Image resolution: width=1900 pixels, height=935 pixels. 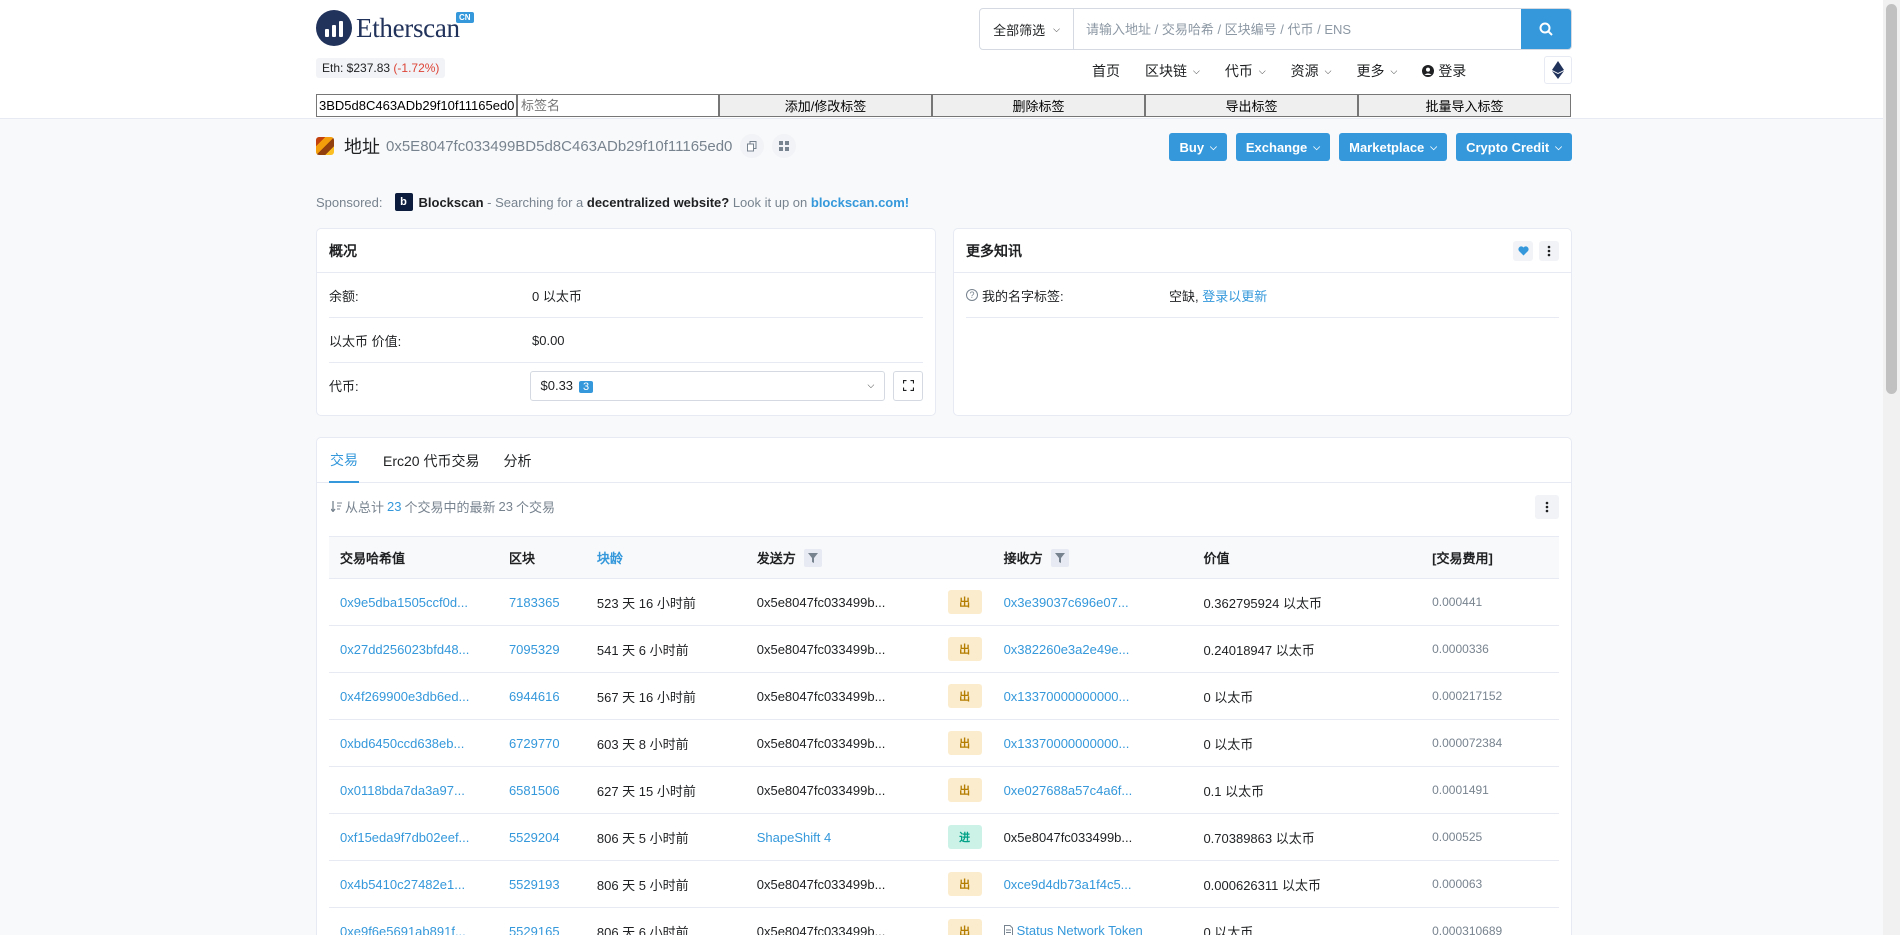 What do you see at coordinates (1027, 29) in the screenshot?
I see `search-filter-dropdown: 全部筛选 ⌵` at bounding box center [1027, 29].